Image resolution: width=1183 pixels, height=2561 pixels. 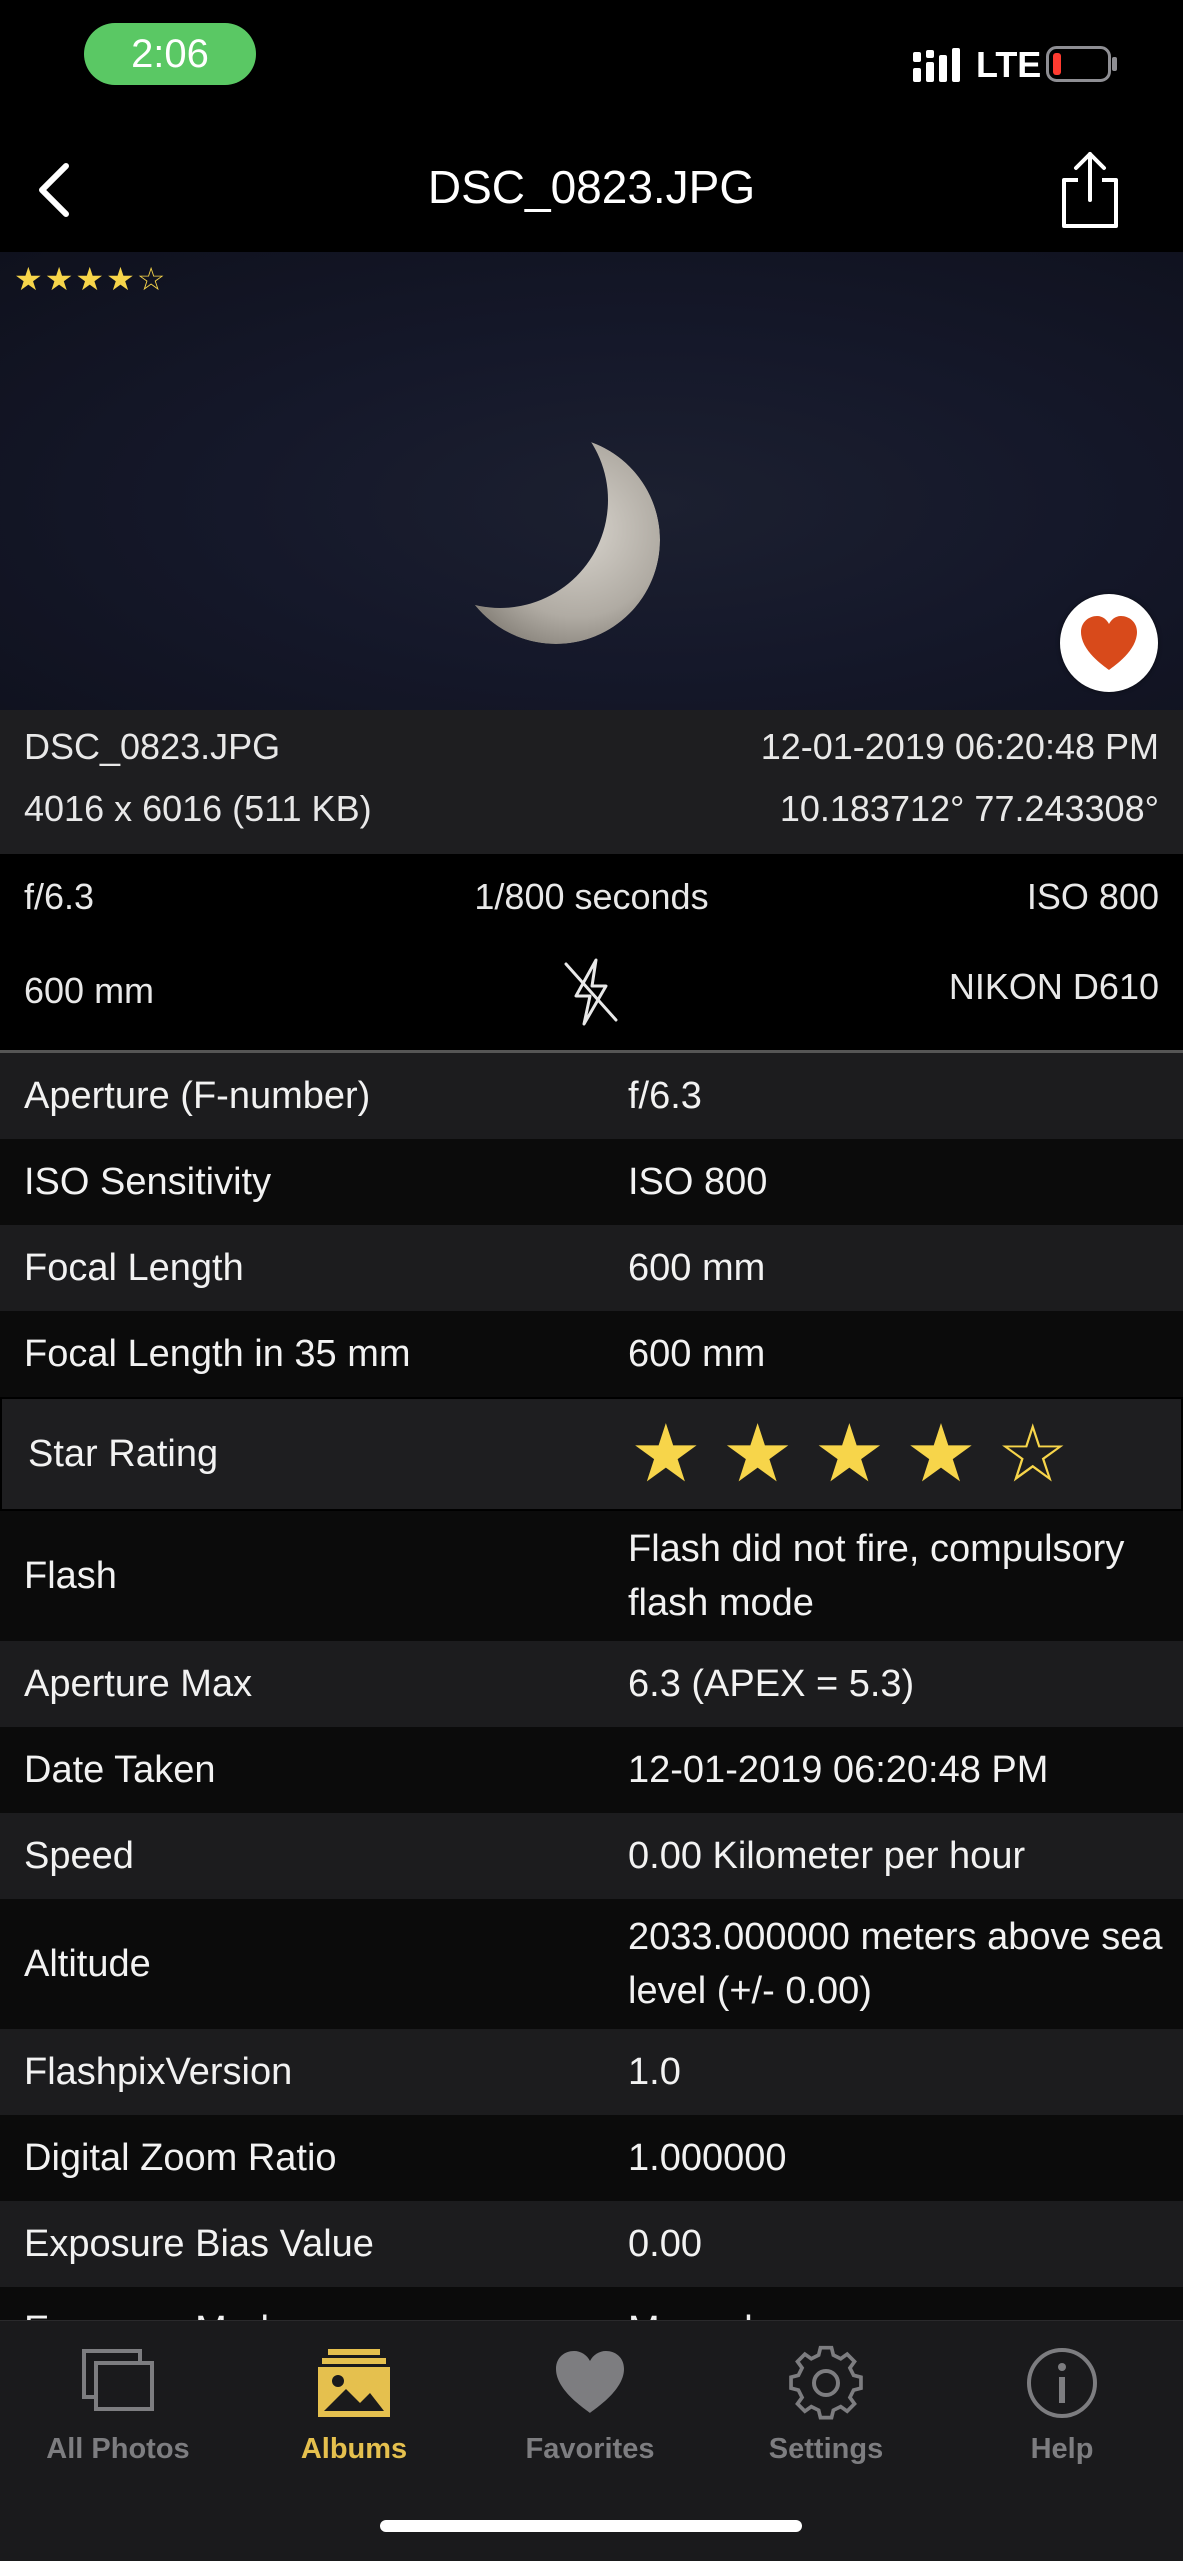 I want to click on star-rating-control: ★ ★ ★ ★ ☆, so click(x=895, y=1454).